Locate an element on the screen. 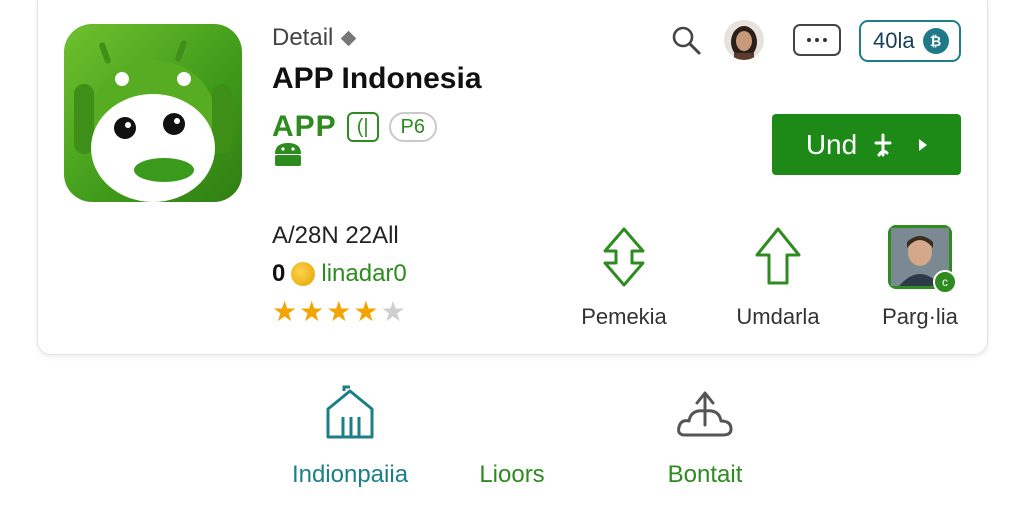 The image size is (1024, 512). nav-item-lioors: Lioors is located at coordinates (512, 475).